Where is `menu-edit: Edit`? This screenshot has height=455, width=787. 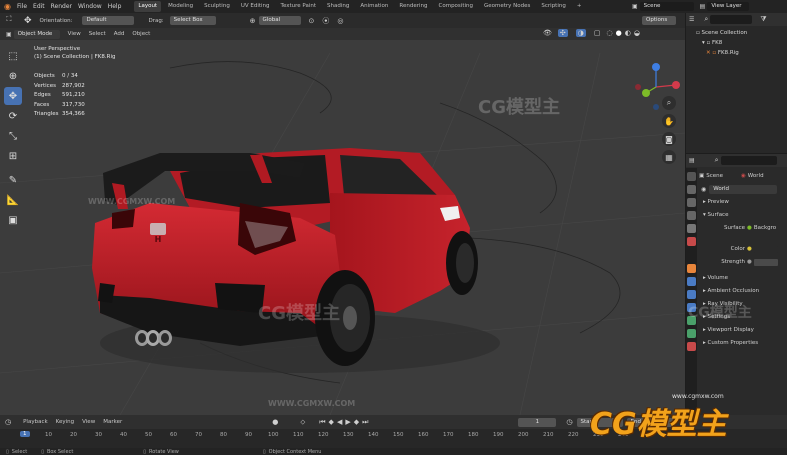
menu-edit: Edit is located at coordinates (39, 6).